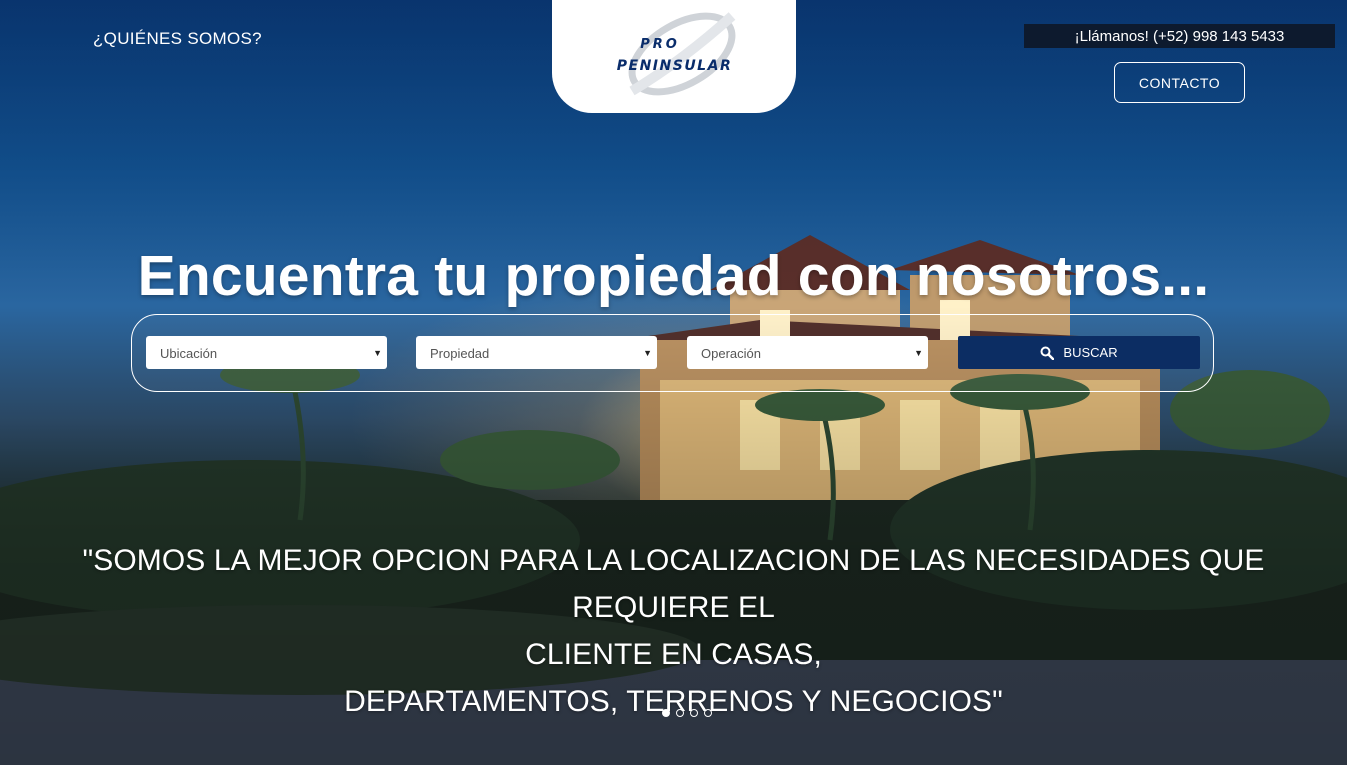  Describe the element at coordinates (536, 352) in the screenshot. I see `property-select: Propiedad ▼` at that location.